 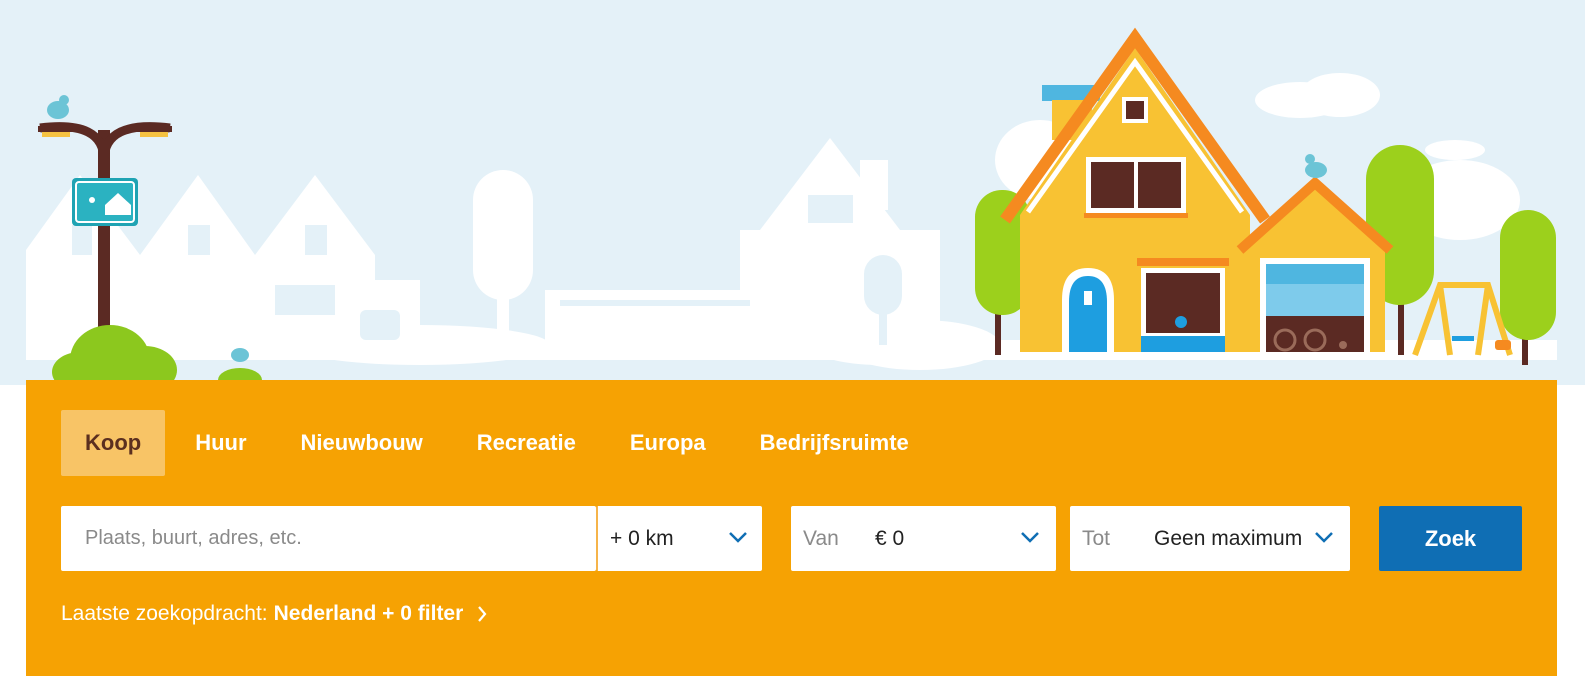 What do you see at coordinates (834, 443) in the screenshot?
I see `tab-bedrijfsruimte: Bedrijfsruimte` at bounding box center [834, 443].